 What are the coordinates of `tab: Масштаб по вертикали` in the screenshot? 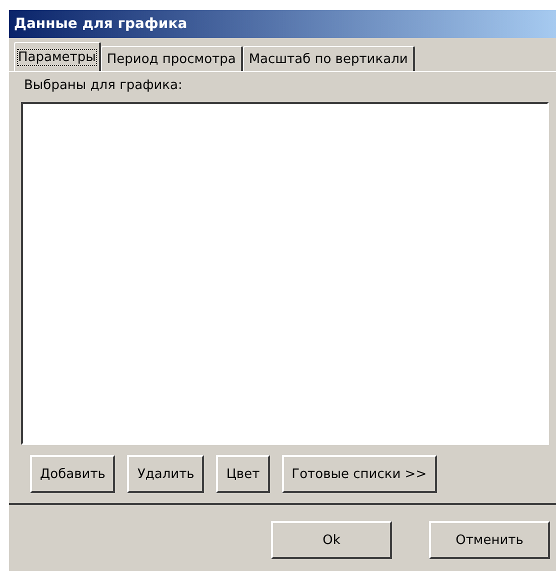 It's located at (328, 58).